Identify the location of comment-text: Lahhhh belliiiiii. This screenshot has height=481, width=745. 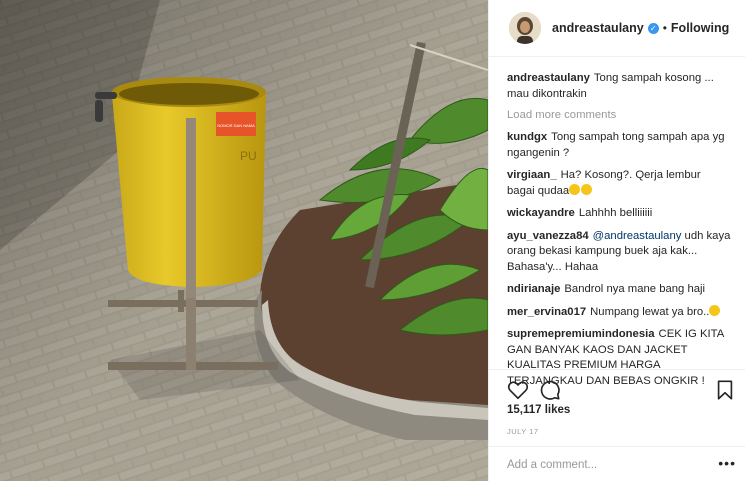
(615, 213).